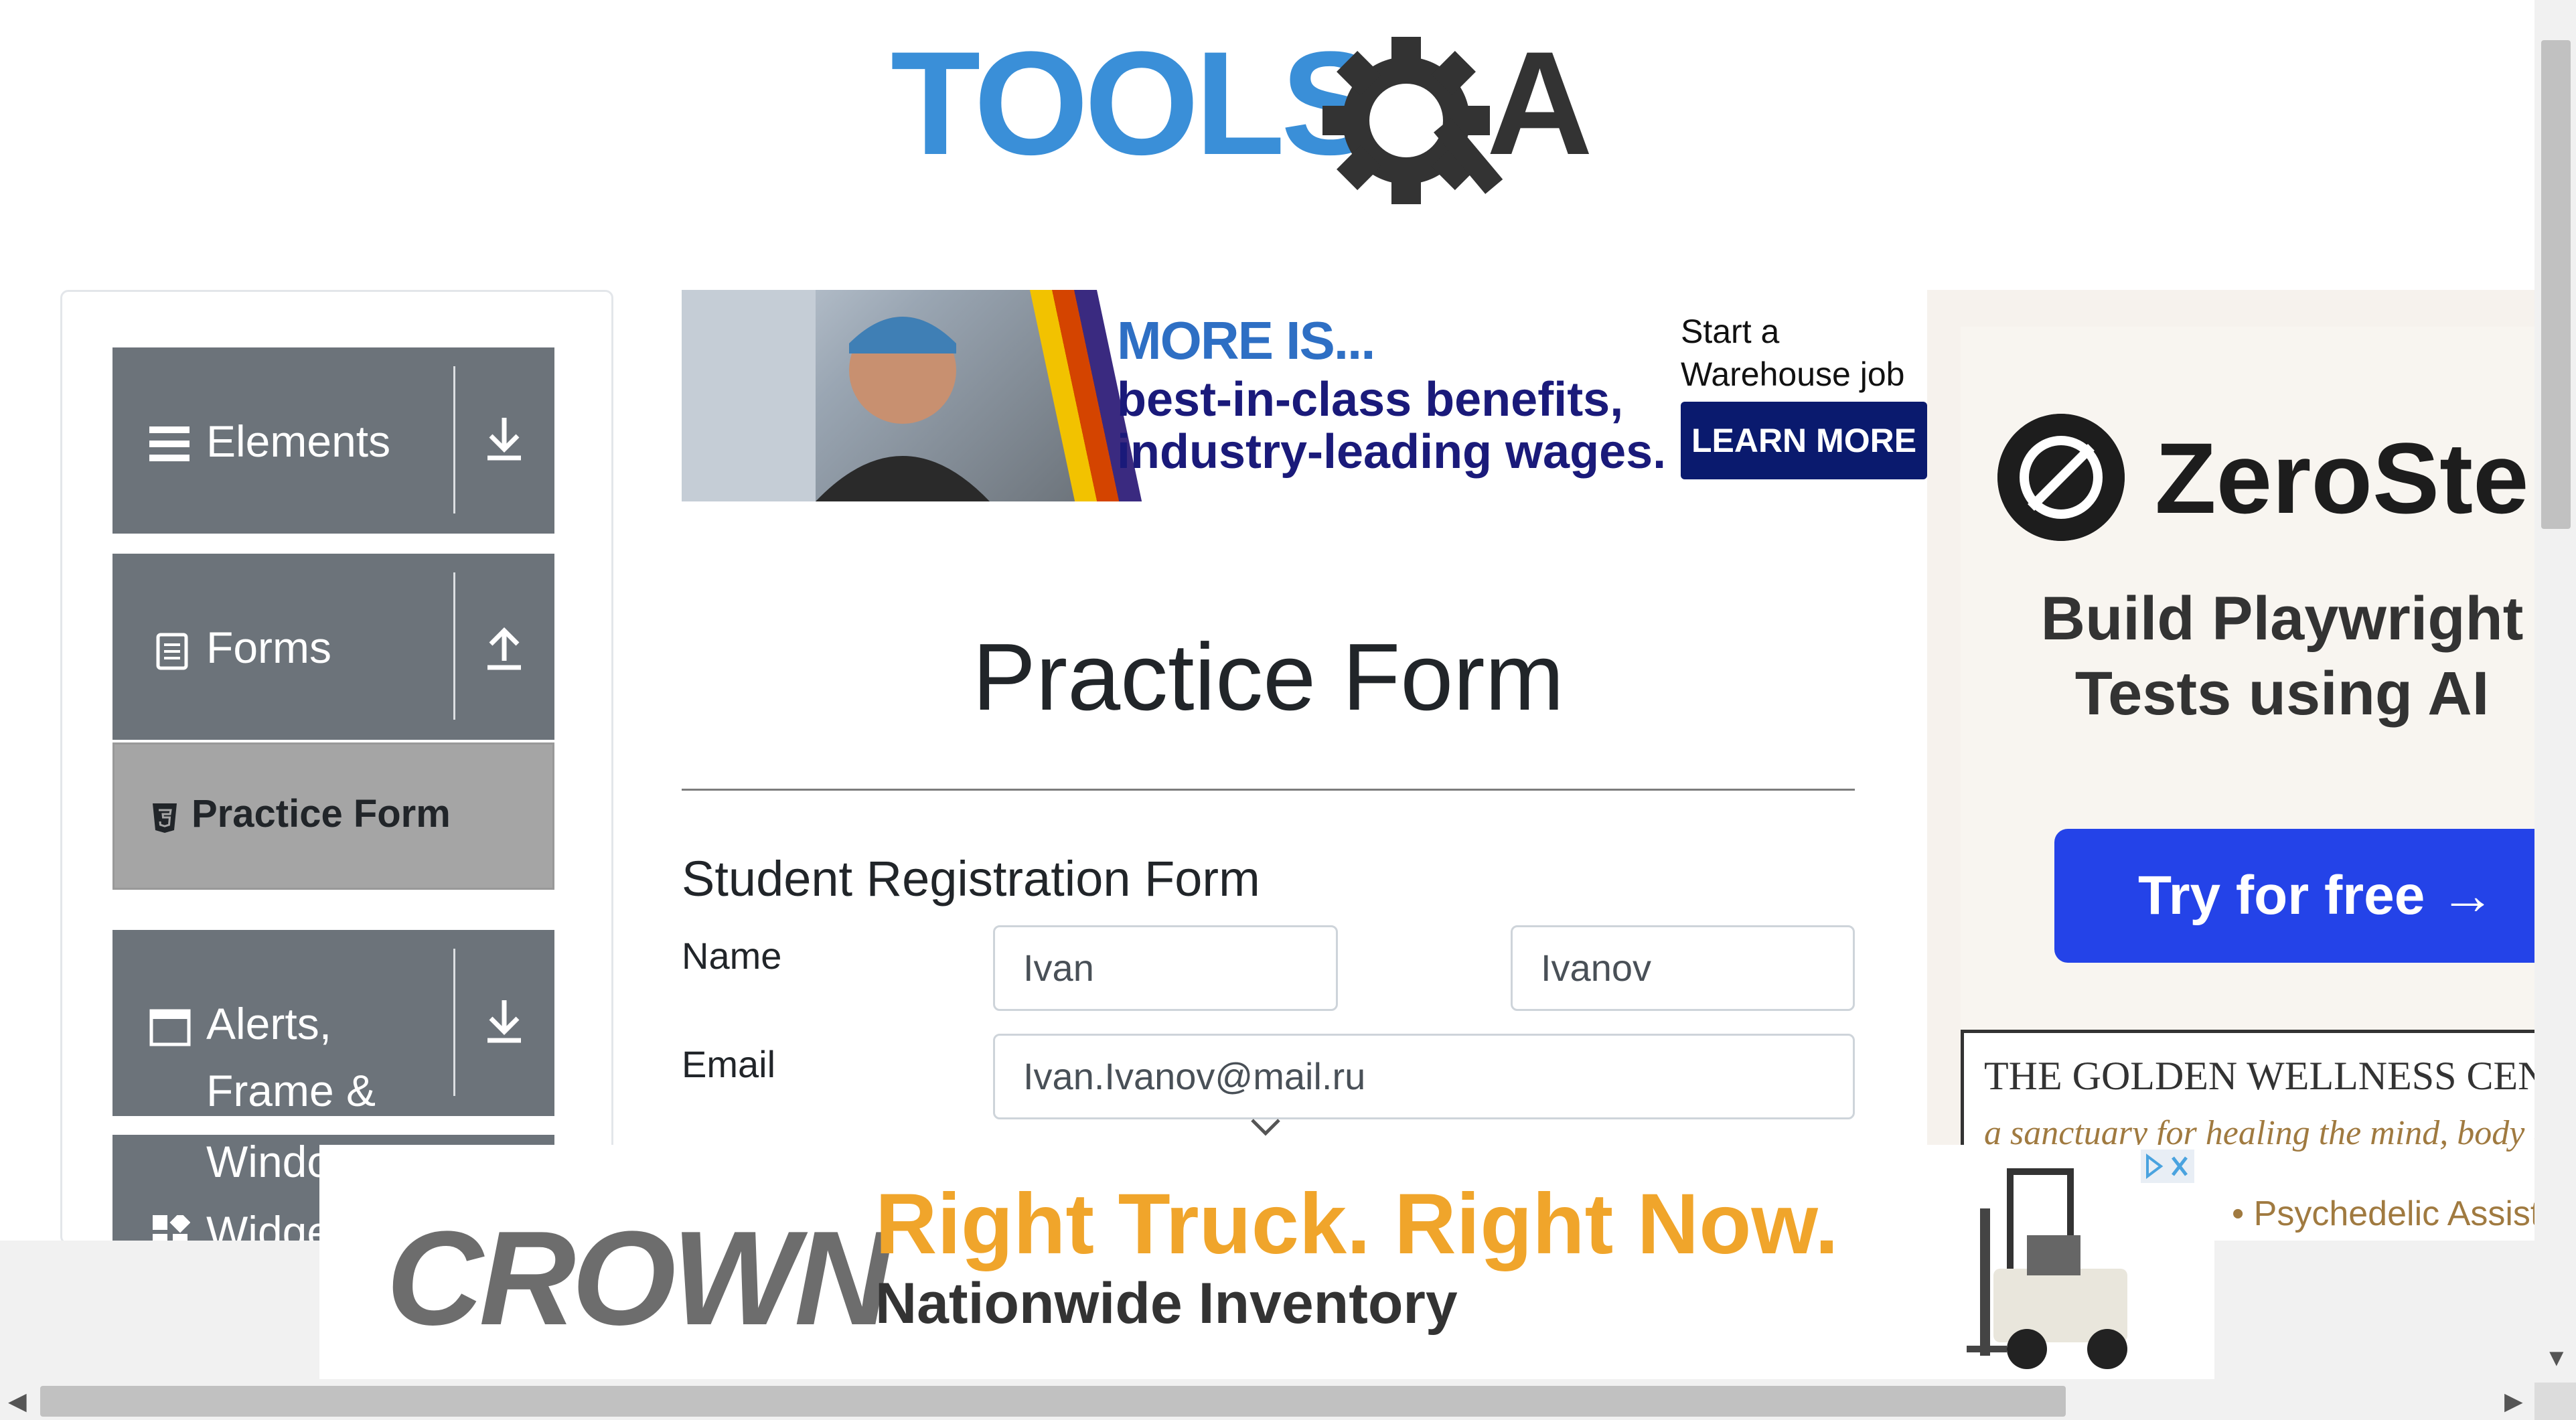 The width and height of the screenshot is (2576, 1420). Describe the element at coordinates (638, 1278) in the screenshot. I see `ad-brand: CROWN` at that location.